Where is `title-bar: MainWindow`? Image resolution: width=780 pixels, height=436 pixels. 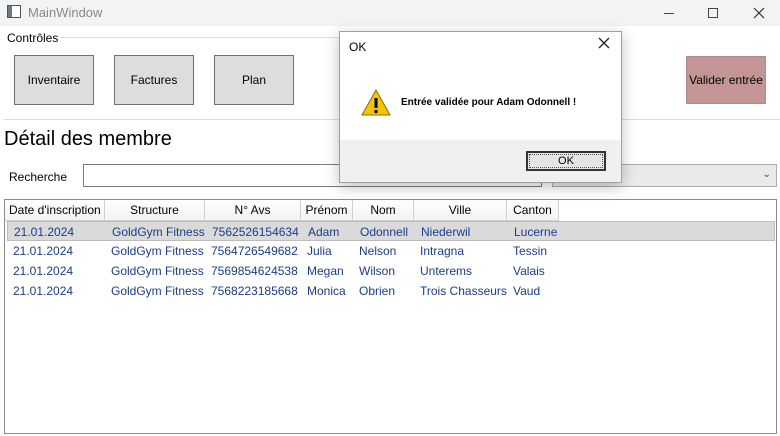 title-bar: MainWindow is located at coordinates (390, 13).